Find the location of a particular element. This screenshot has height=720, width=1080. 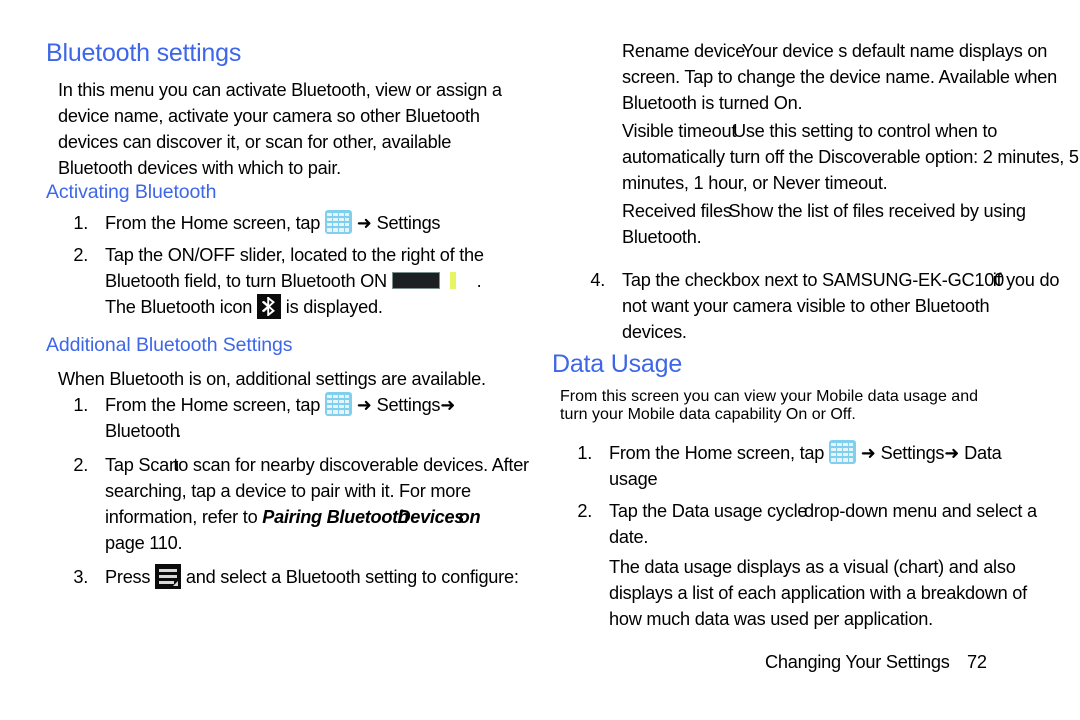

step-text-cycle-cont: drop-down menu and select a is located at coordinates (920, 511).